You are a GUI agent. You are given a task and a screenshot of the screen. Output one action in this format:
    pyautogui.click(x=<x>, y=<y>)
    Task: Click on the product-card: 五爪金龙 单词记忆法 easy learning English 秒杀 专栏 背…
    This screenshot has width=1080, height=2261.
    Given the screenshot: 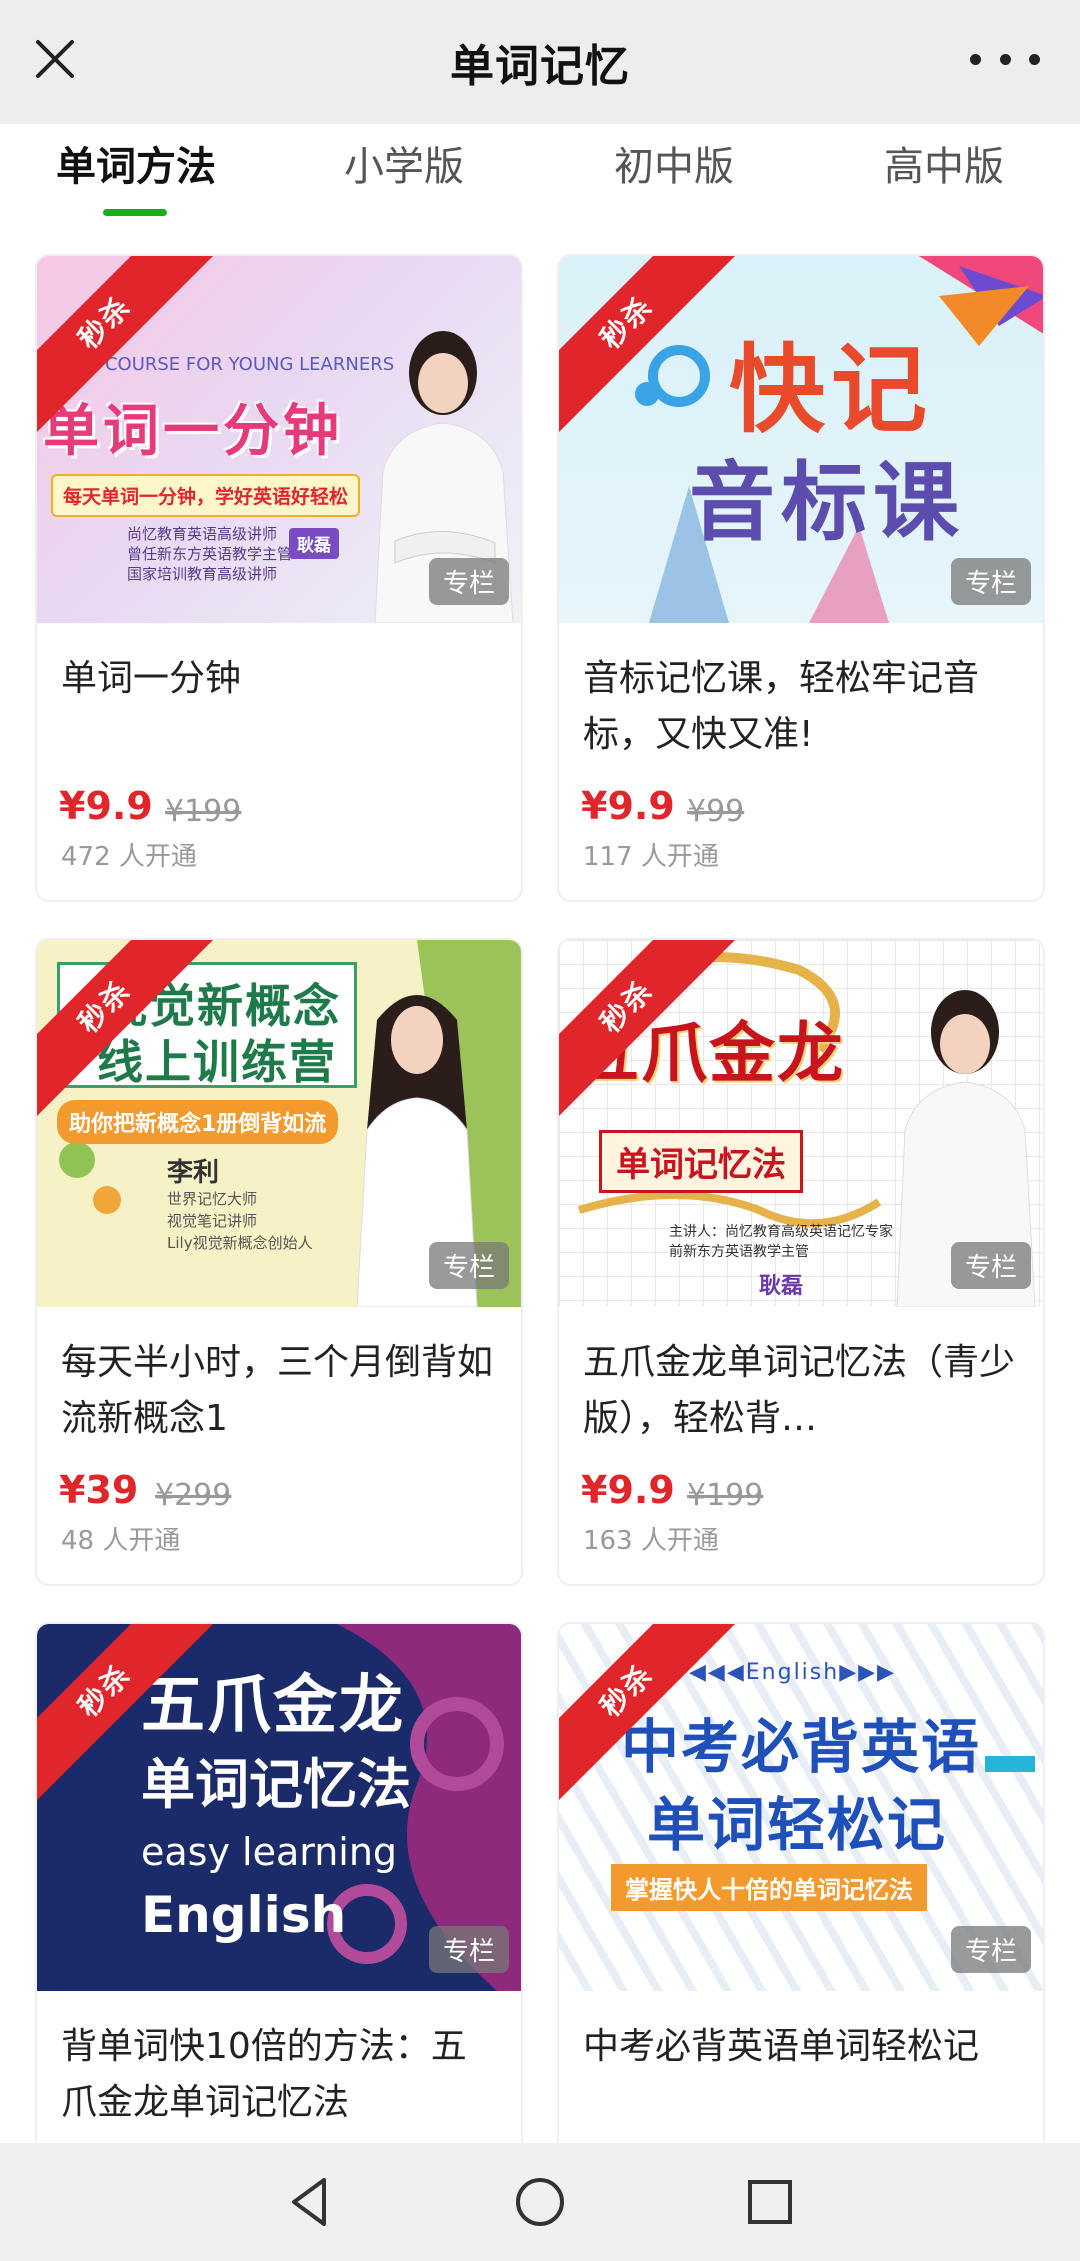 What is the action you would take?
    pyautogui.click(x=279, y=1883)
    